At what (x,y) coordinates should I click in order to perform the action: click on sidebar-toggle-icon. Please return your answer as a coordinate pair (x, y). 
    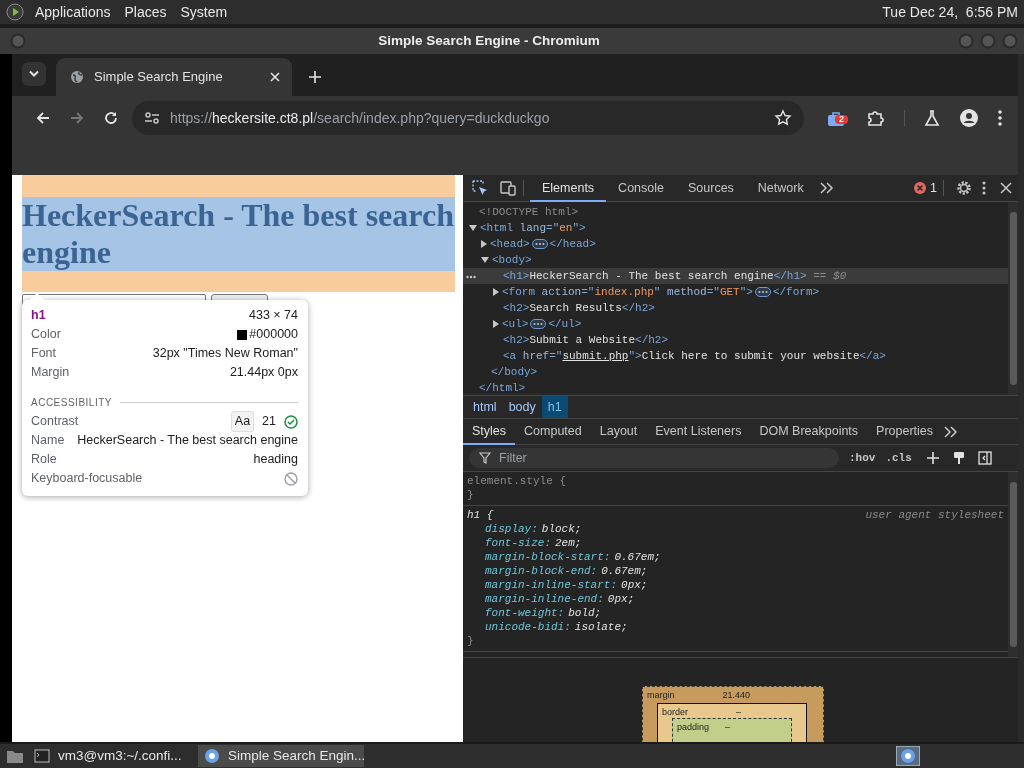
    Looking at the image, I should click on (984, 458).